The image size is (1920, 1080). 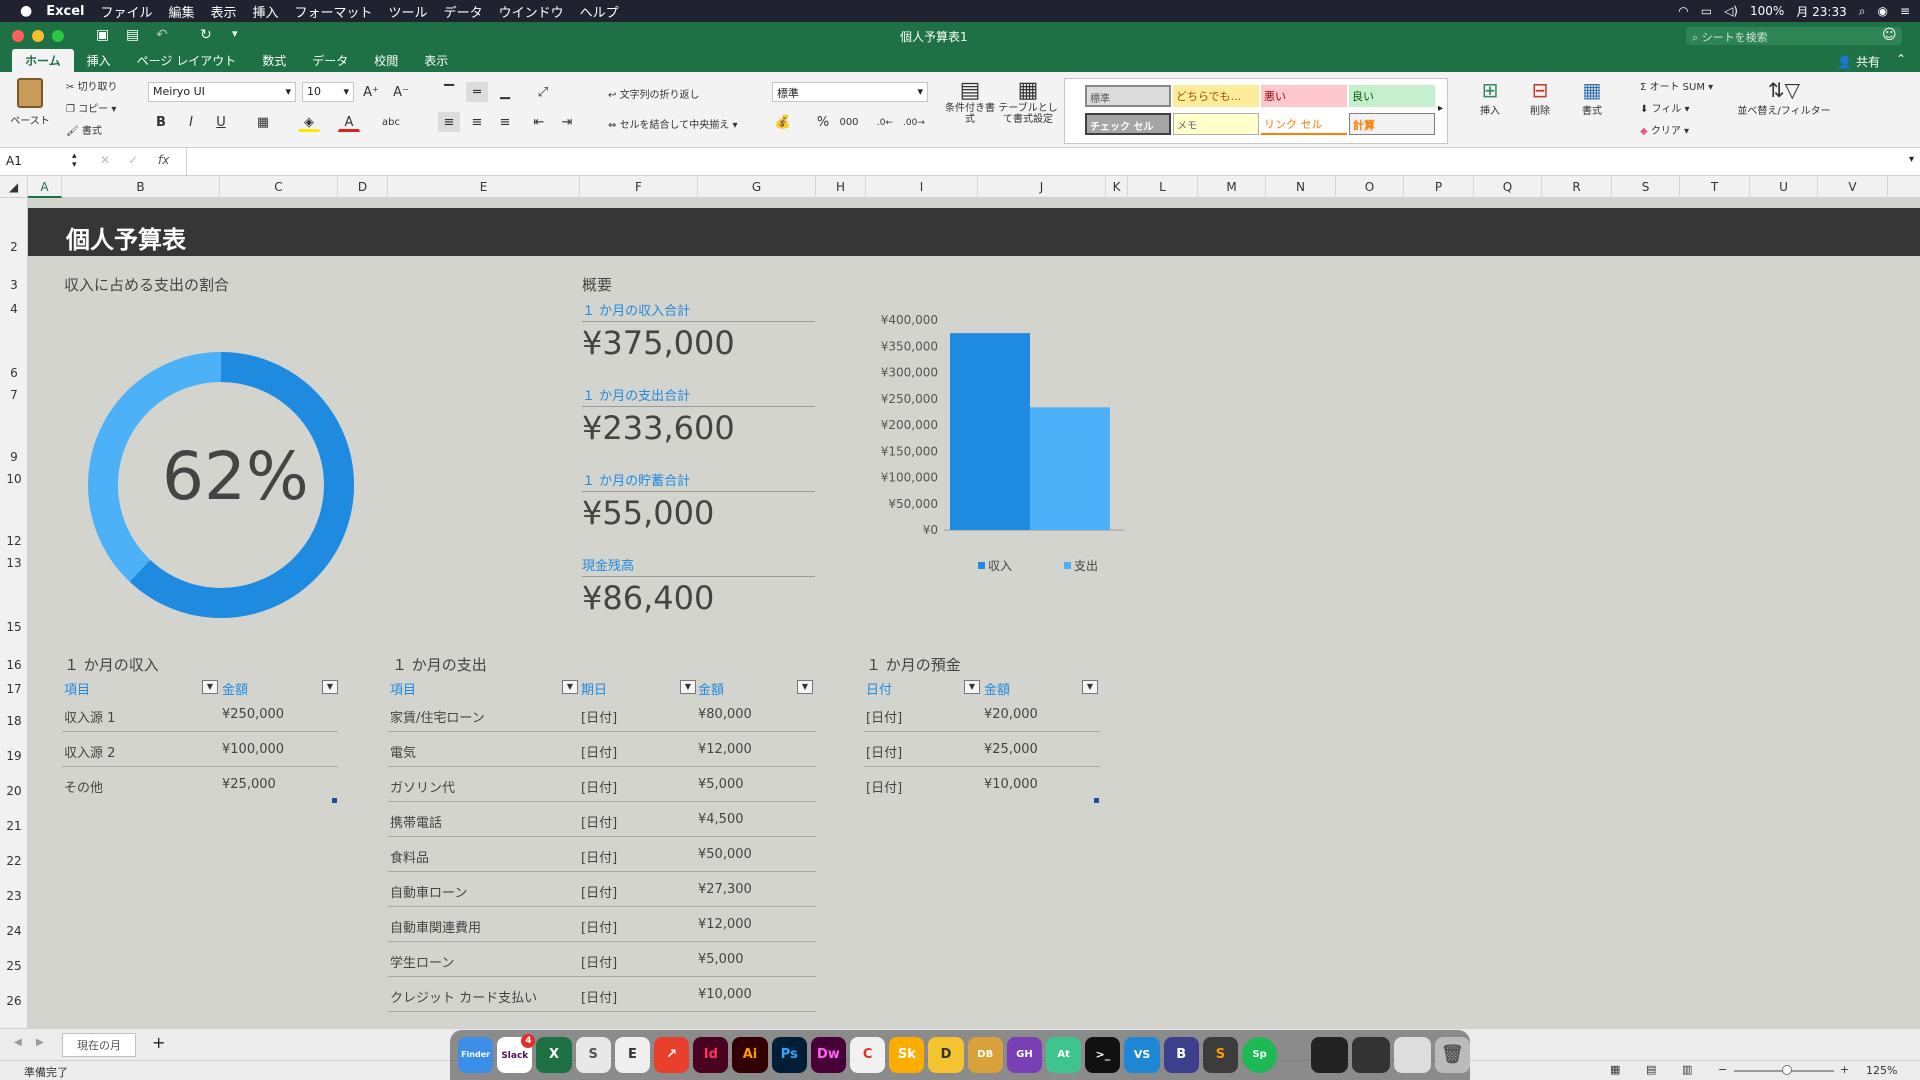 What do you see at coordinates (14, 756) in the screenshot?
I see `row-header: 19` at bounding box center [14, 756].